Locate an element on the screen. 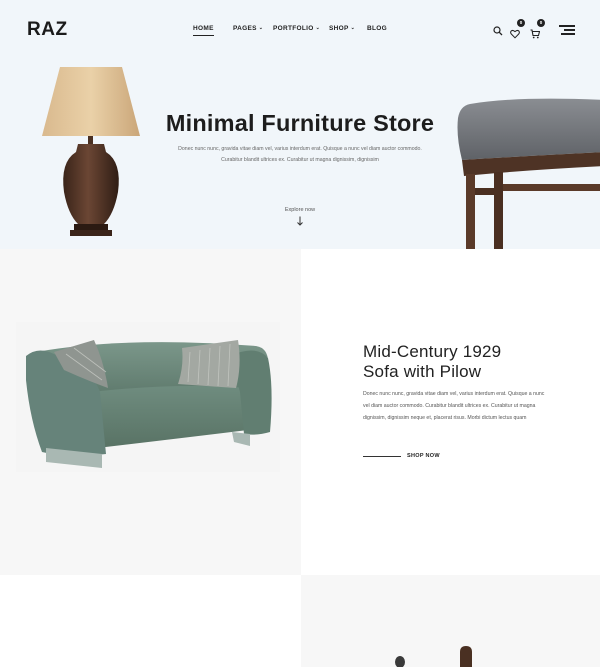 The image size is (600, 667). nav-item-pages: PAGES ⌄ is located at coordinates (248, 28).